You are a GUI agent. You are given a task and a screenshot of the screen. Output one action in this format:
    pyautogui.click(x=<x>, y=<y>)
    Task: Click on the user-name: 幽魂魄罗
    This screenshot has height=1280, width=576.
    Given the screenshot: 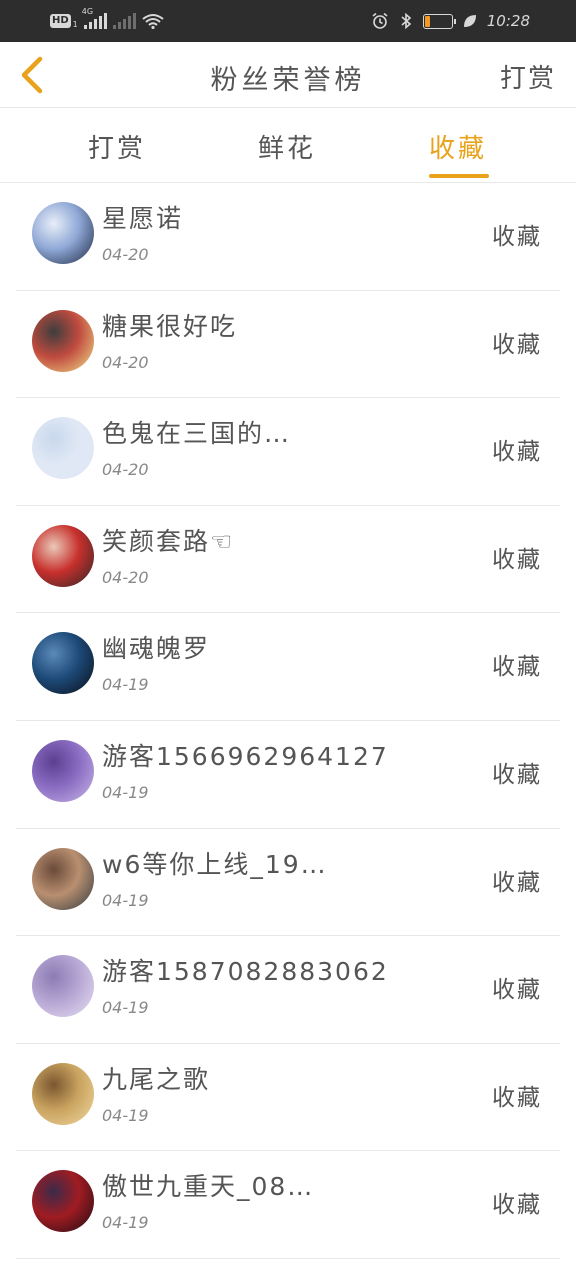 What is the action you would take?
    pyautogui.click(x=156, y=649)
    